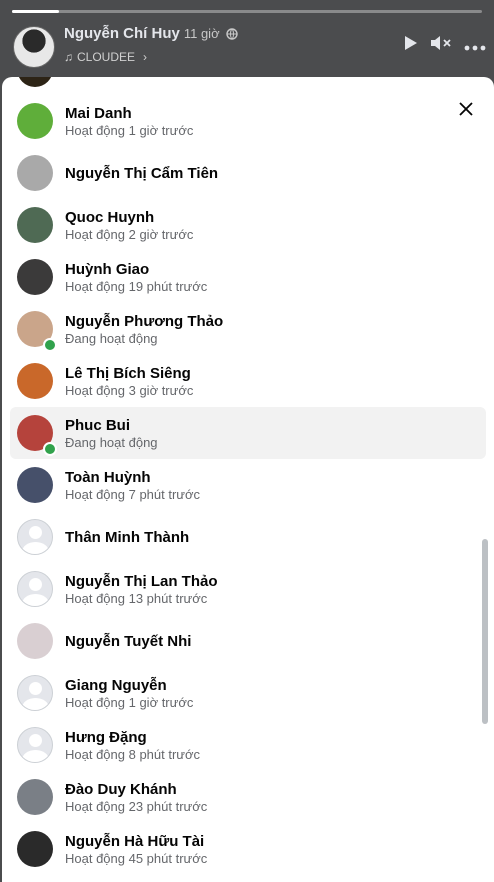  What do you see at coordinates (248, 121) in the screenshot?
I see `viewer-row: Mai Danh Hoạt động 1 giờ trước` at bounding box center [248, 121].